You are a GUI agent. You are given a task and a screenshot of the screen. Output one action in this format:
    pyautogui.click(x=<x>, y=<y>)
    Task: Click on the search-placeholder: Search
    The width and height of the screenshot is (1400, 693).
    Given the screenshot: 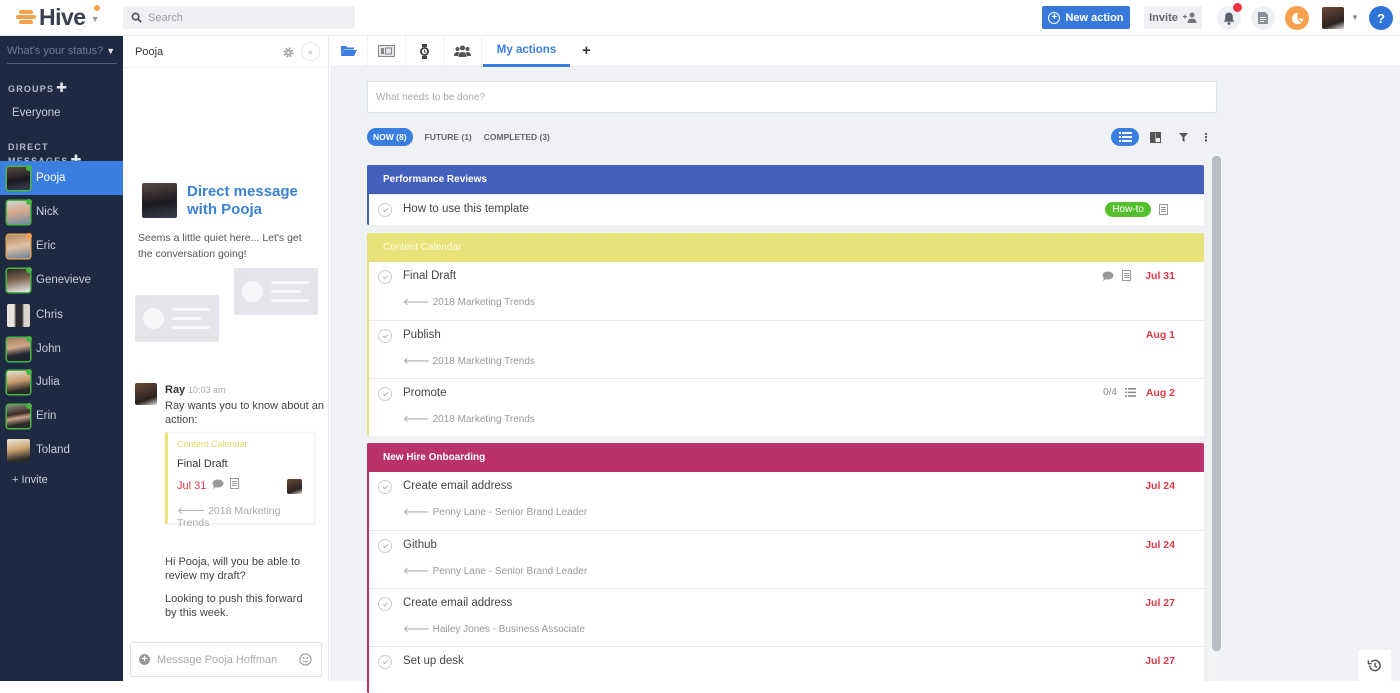 What is the action you would take?
    pyautogui.click(x=165, y=17)
    